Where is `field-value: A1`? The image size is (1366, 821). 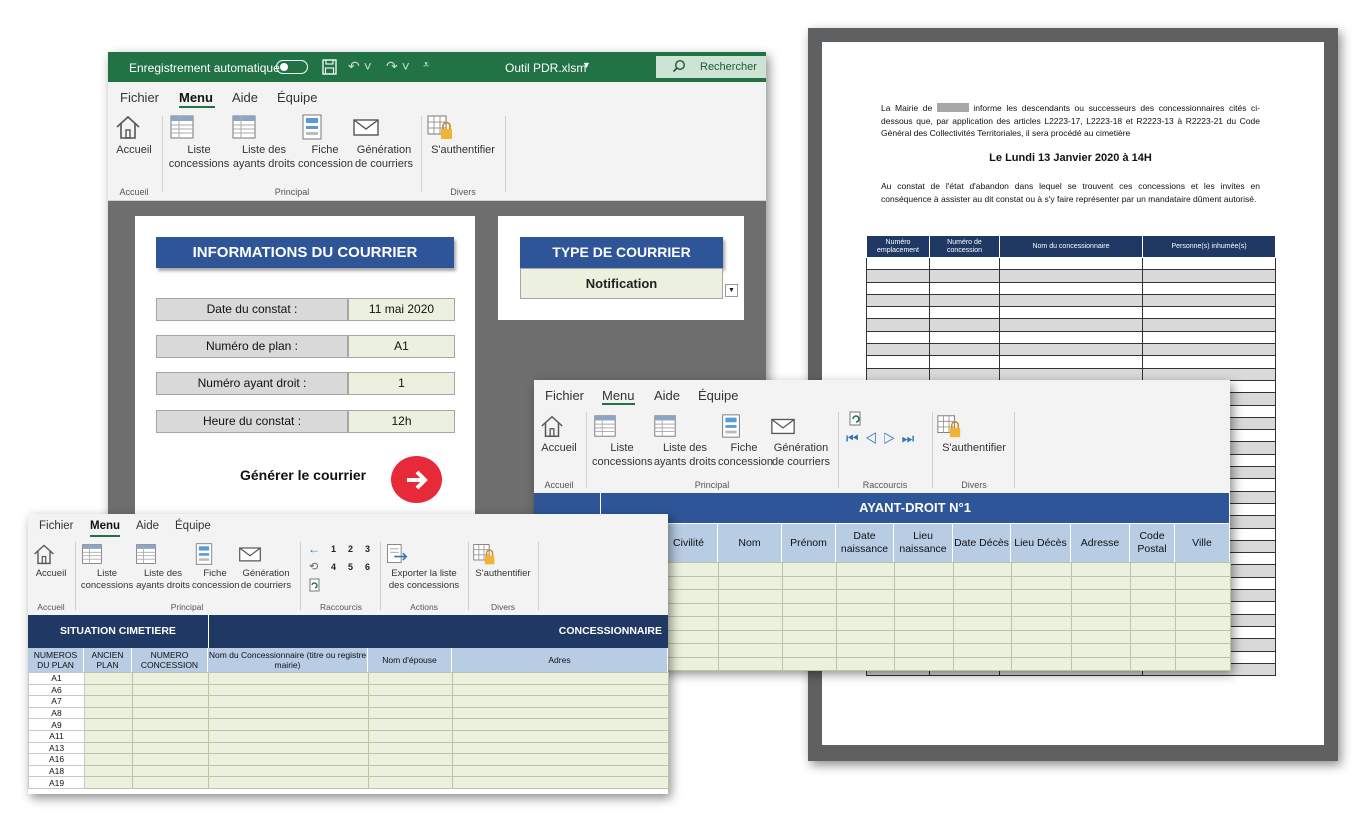
field-value: A1 is located at coordinates (401, 346).